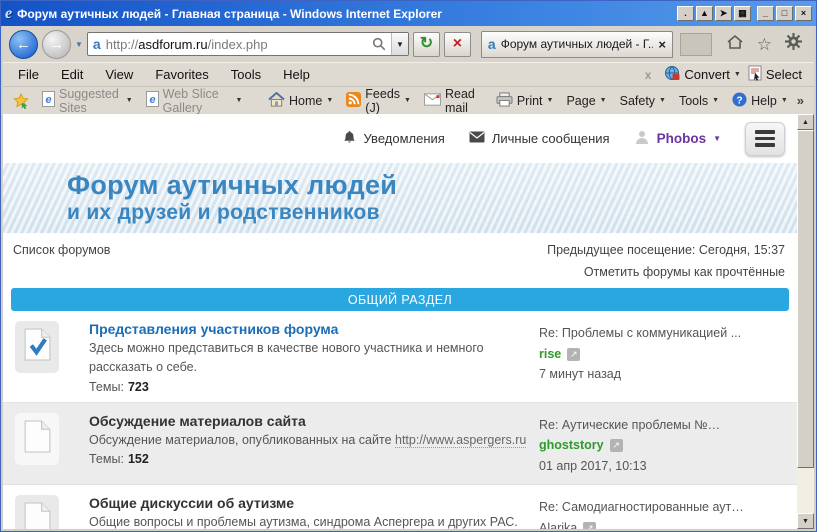 This screenshot has width=817, height=532. Describe the element at coordinates (677, 138) in the screenshot. I see `user-menu: Phobos ▼` at that location.